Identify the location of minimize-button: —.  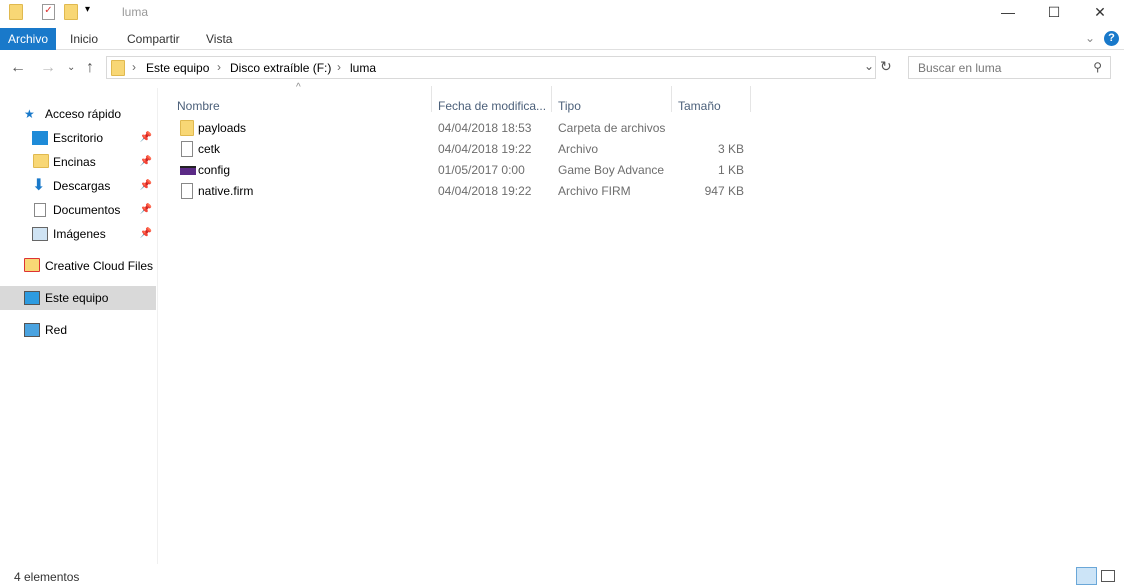
(1008, 13).